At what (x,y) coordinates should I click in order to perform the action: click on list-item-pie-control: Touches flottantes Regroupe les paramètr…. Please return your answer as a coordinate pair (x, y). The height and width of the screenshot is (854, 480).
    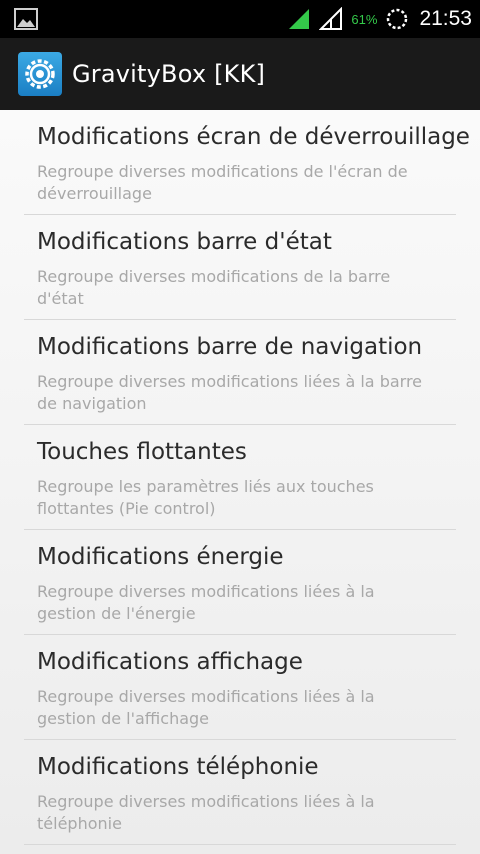
    Looking at the image, I should click on (240, 477).